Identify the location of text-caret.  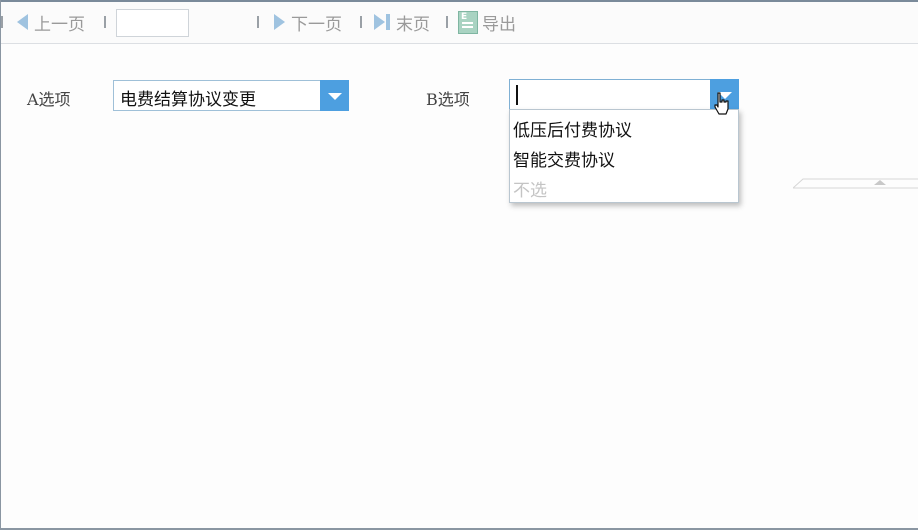
(517, 95).